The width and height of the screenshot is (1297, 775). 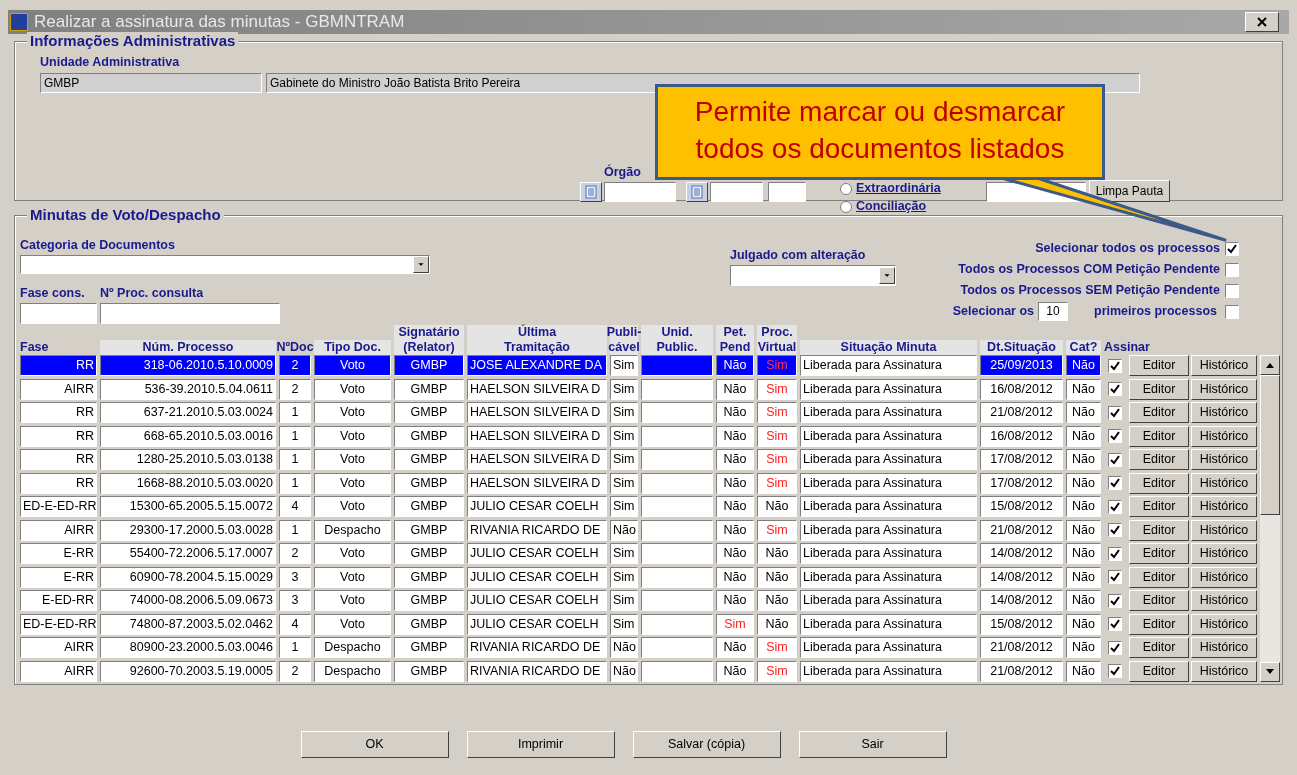 I want to click on table-cell: RIVANIA RICARDO DE, so click(x=537, y=530).